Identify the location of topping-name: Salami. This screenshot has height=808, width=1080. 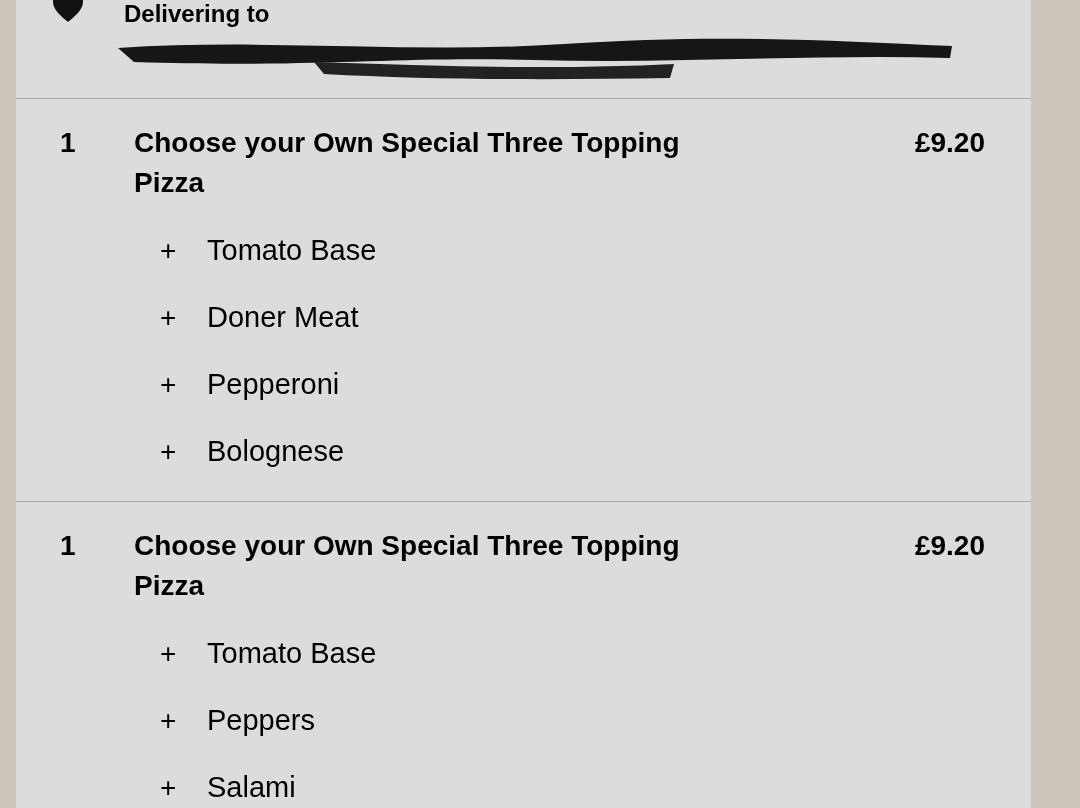
(251, 787).